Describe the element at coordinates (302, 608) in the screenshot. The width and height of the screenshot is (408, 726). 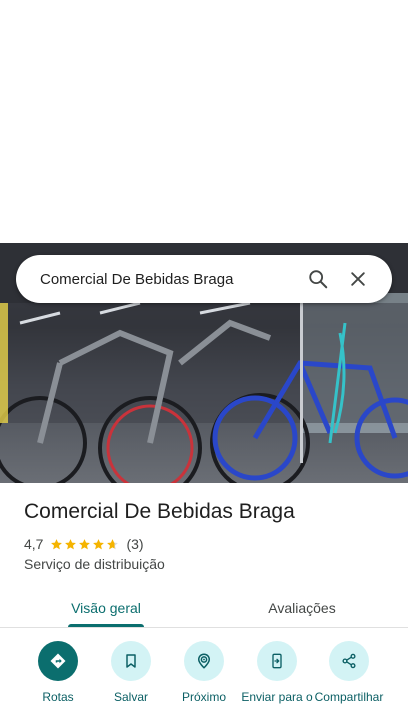
I see `tab-reviews: Avaliações` at that location.